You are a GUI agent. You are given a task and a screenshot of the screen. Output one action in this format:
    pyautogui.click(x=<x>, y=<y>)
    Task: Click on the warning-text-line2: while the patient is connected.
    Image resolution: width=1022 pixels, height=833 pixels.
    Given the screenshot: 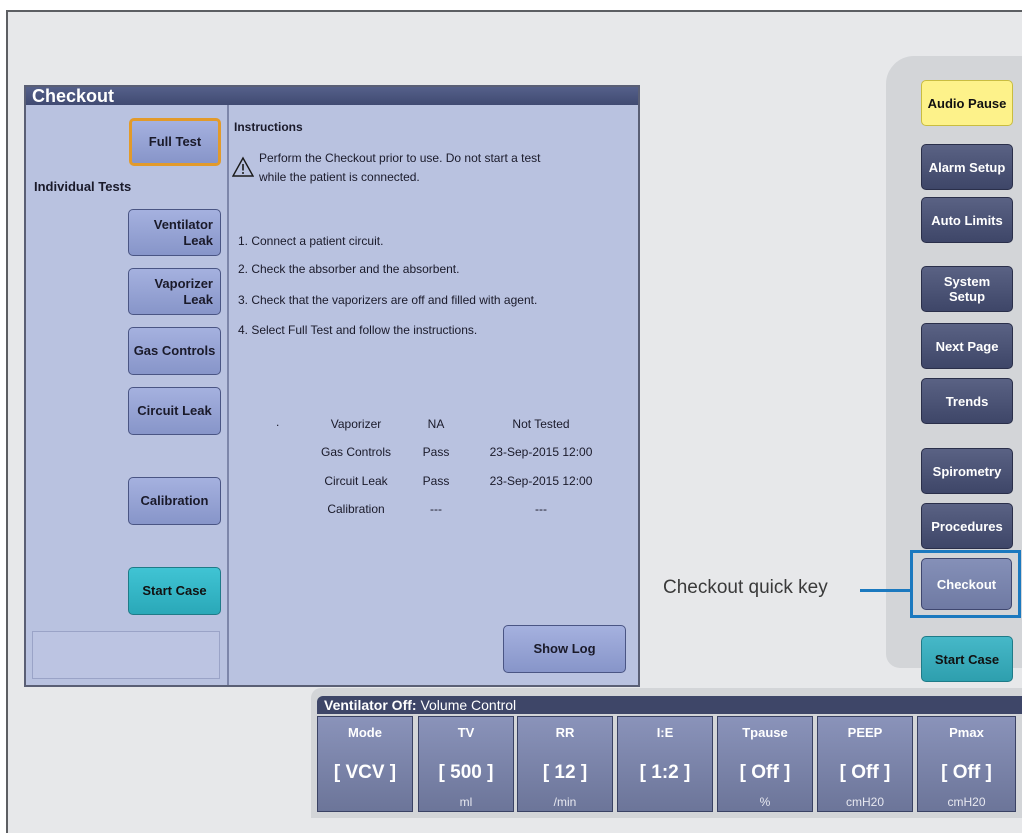 What is the action you would take?
    pyautogui.click(x=339, y=177)
    